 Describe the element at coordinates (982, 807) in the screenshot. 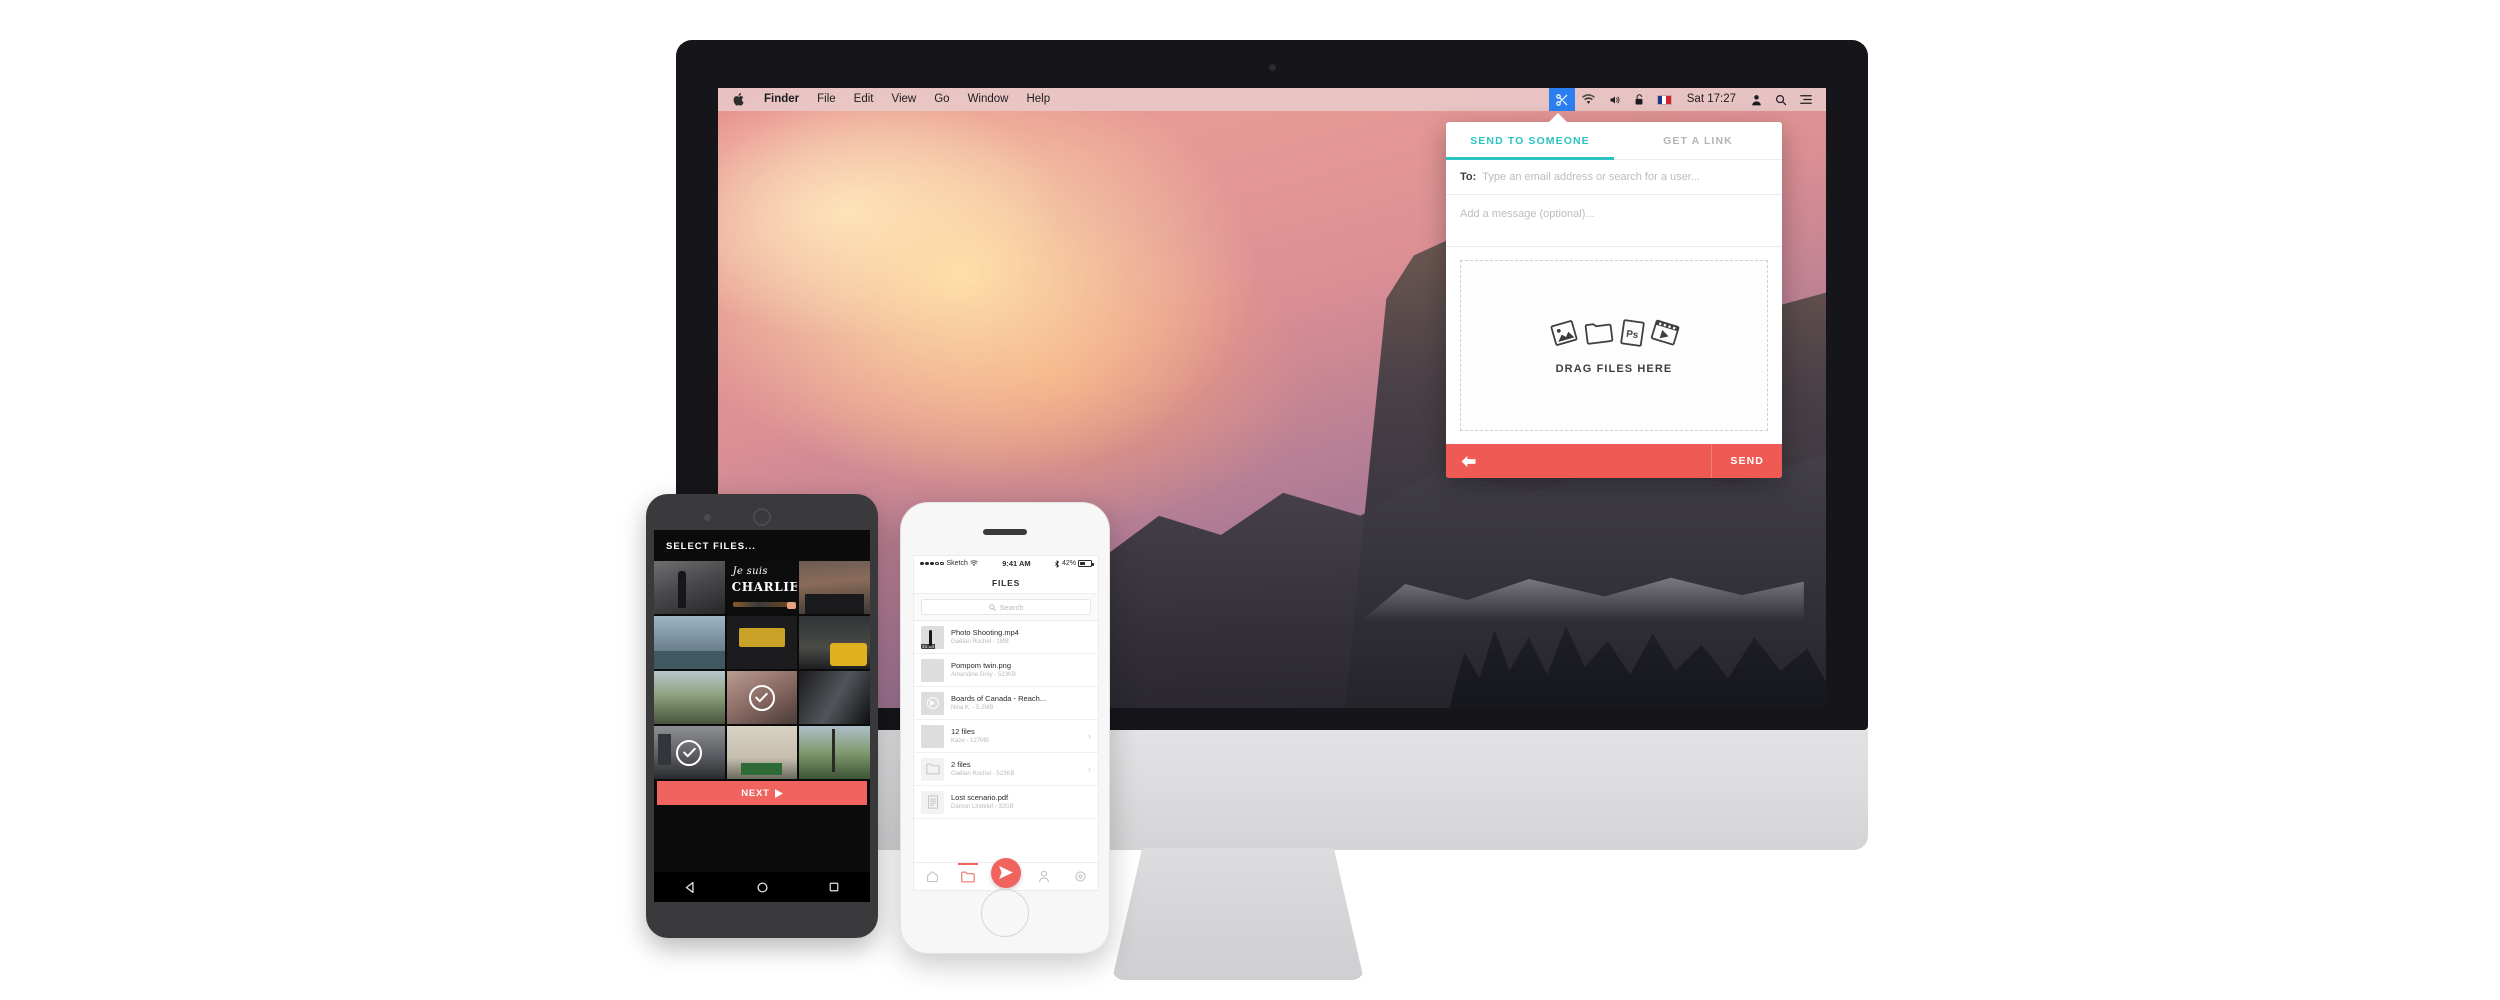

I see `file-subtitle: Damon Lindelof - 32GB` at that location.